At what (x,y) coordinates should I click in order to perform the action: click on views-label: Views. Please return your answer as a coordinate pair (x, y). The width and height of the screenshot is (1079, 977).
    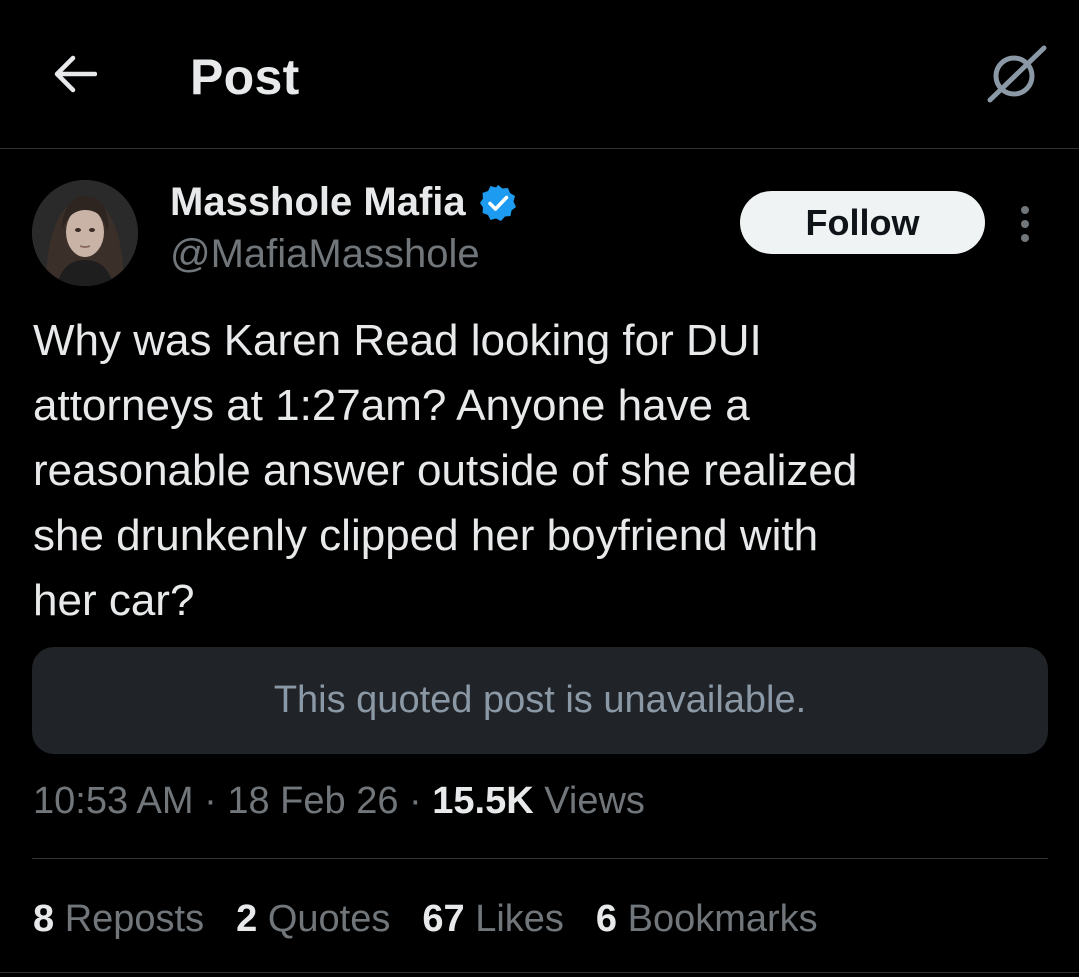
    Looking at the image, I should click on (594, 801).